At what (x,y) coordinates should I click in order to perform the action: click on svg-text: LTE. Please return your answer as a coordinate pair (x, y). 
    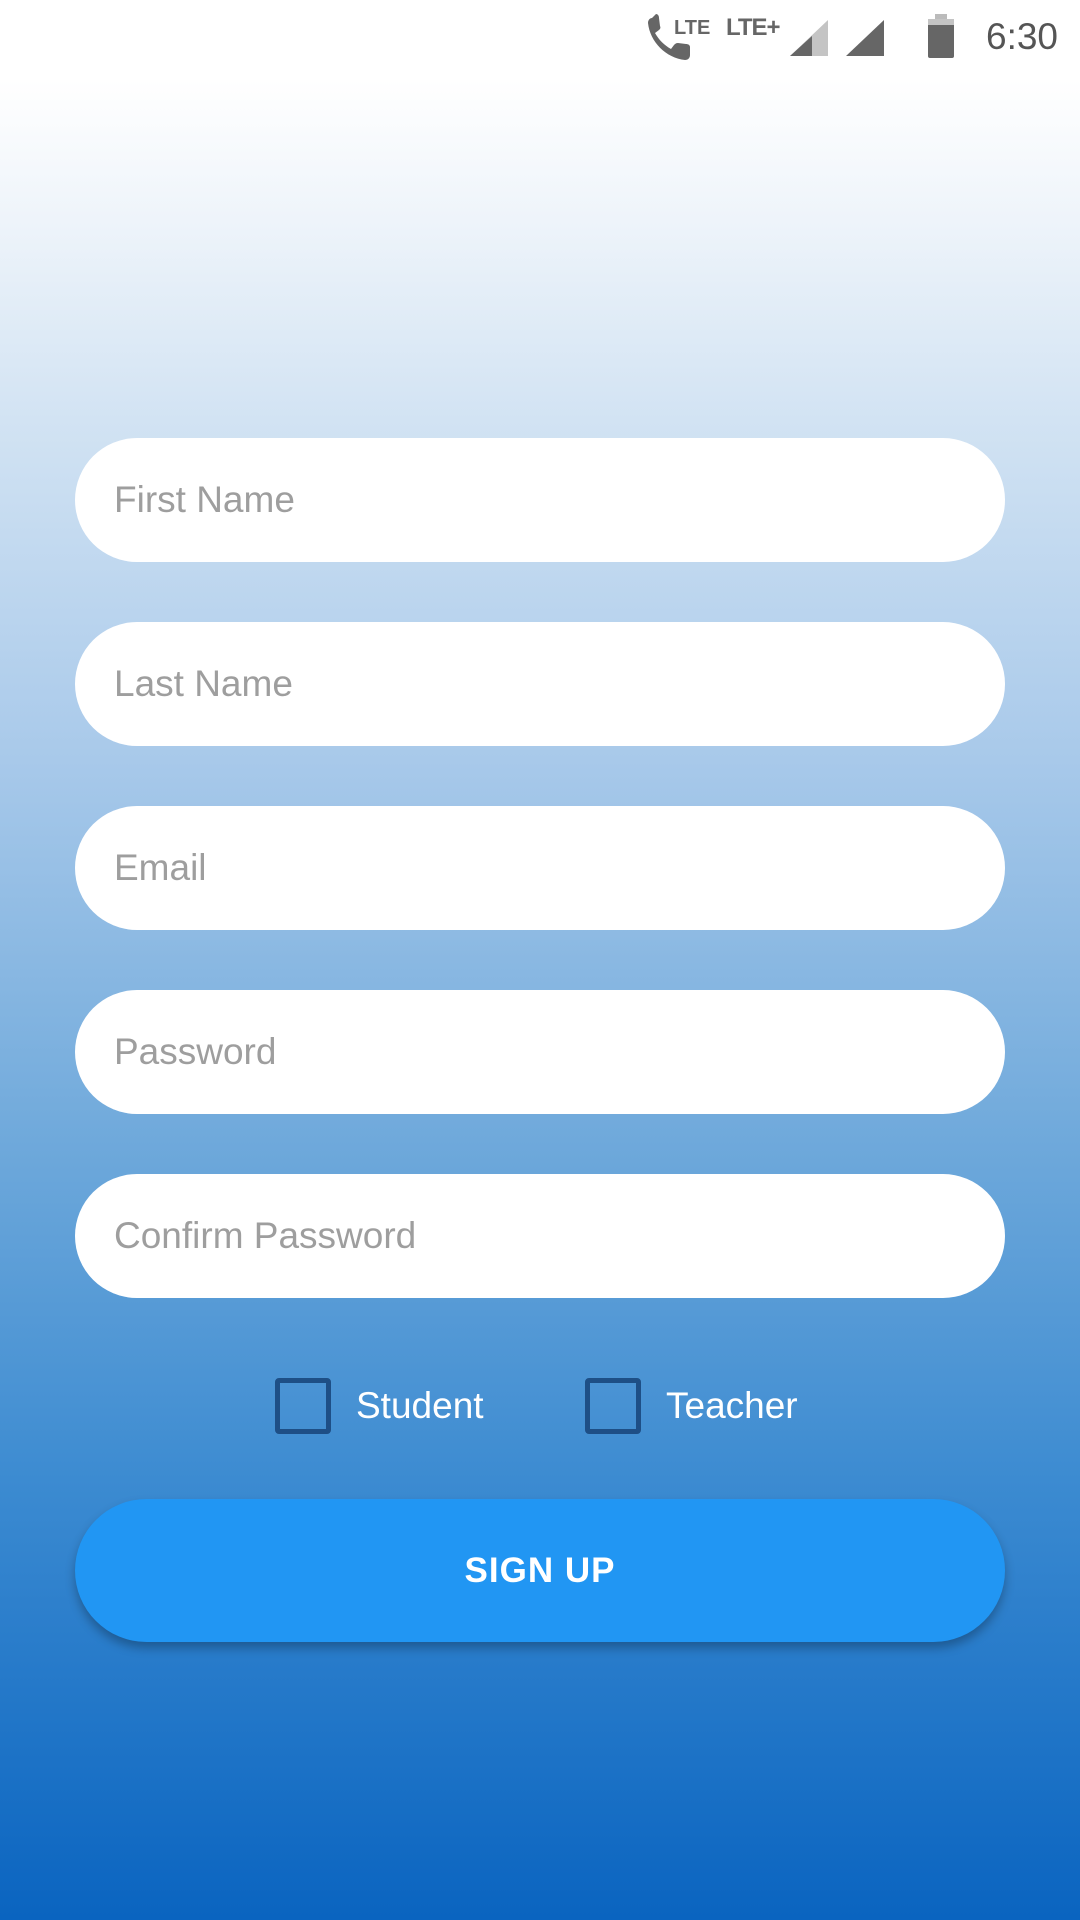
    Looking at the image, I should click on (692, 28).